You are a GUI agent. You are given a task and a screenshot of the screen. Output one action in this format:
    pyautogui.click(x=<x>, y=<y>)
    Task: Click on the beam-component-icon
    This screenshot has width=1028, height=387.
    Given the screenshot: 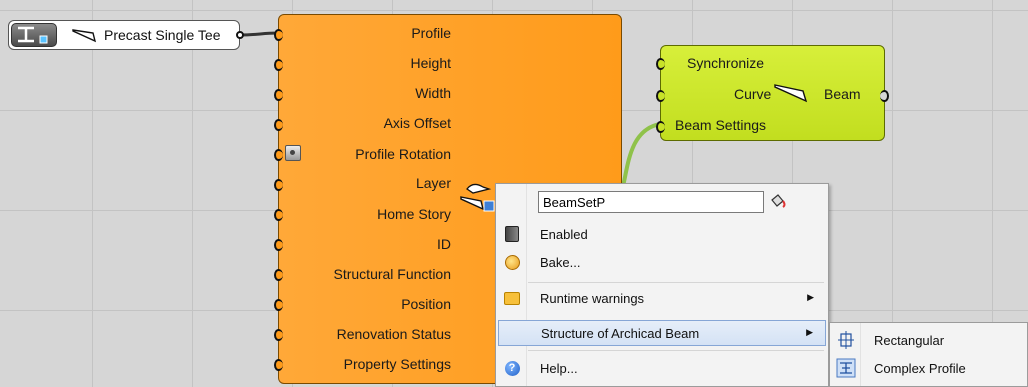 What is the action you would take?
    pyautogui.click(x=477, y=197)
    